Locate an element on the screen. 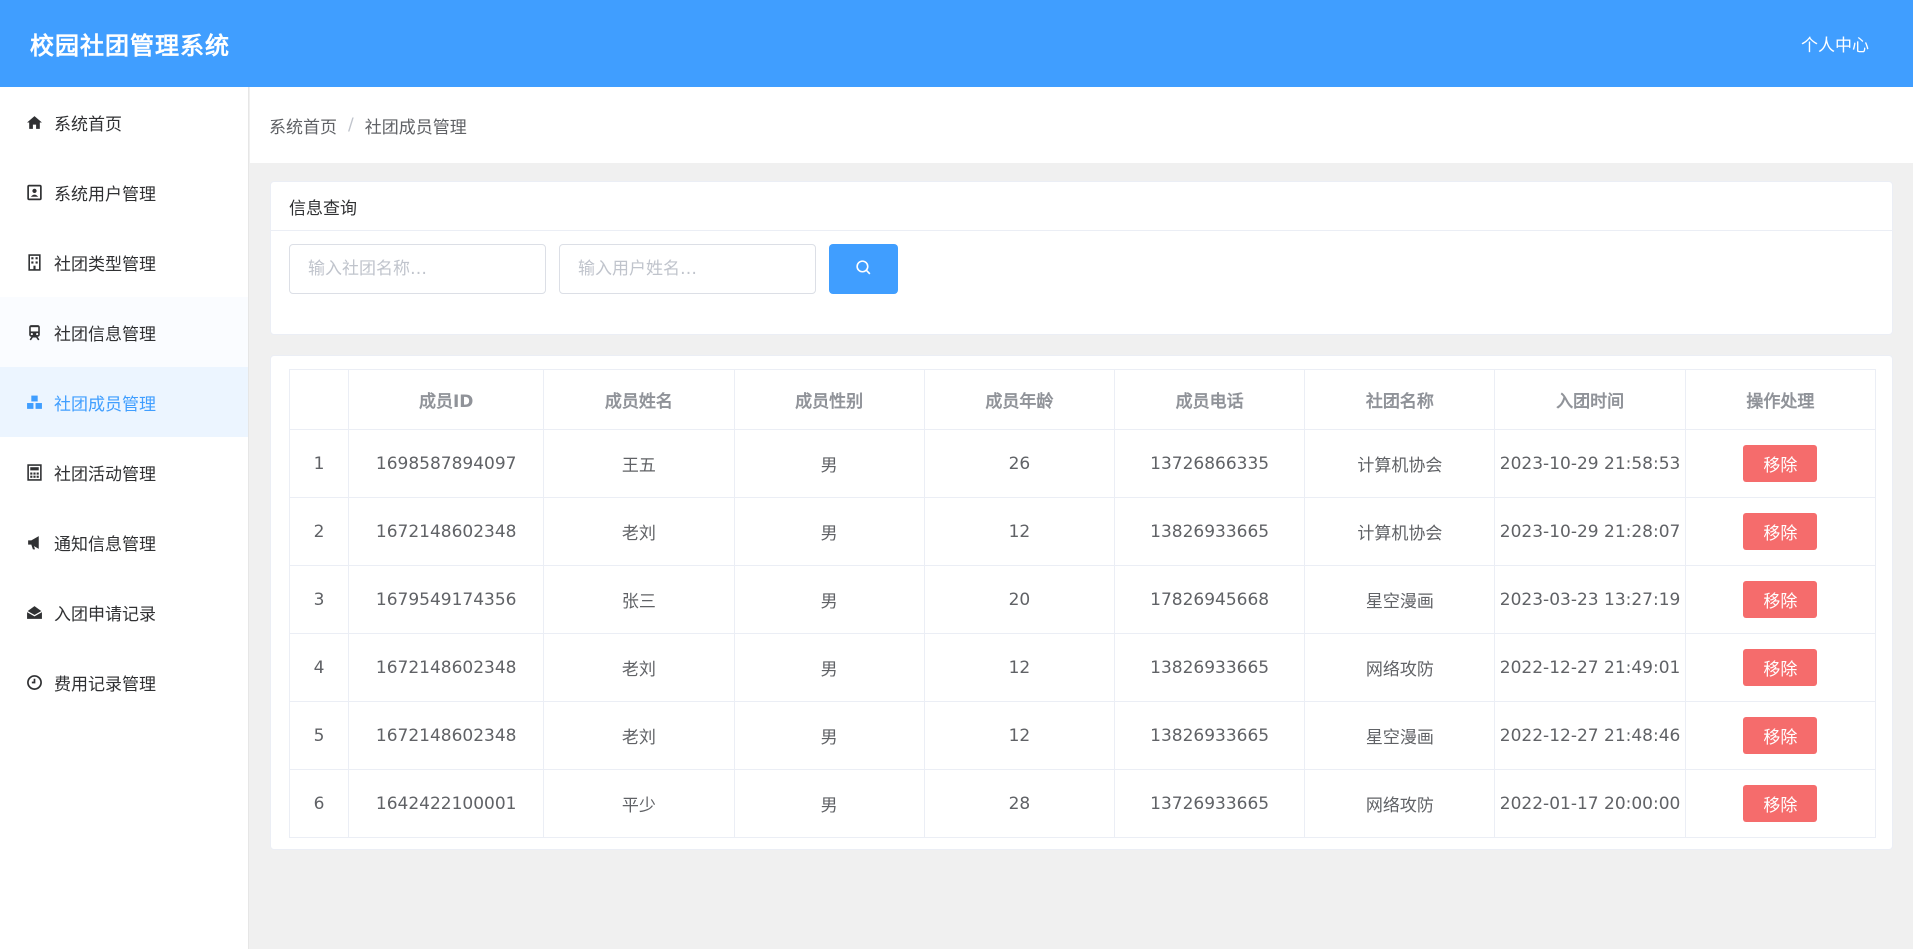 The width and height of the screenshot is (1913, 949). breadcrumb-home: 系统首页 is located at coordinates (303, 125).